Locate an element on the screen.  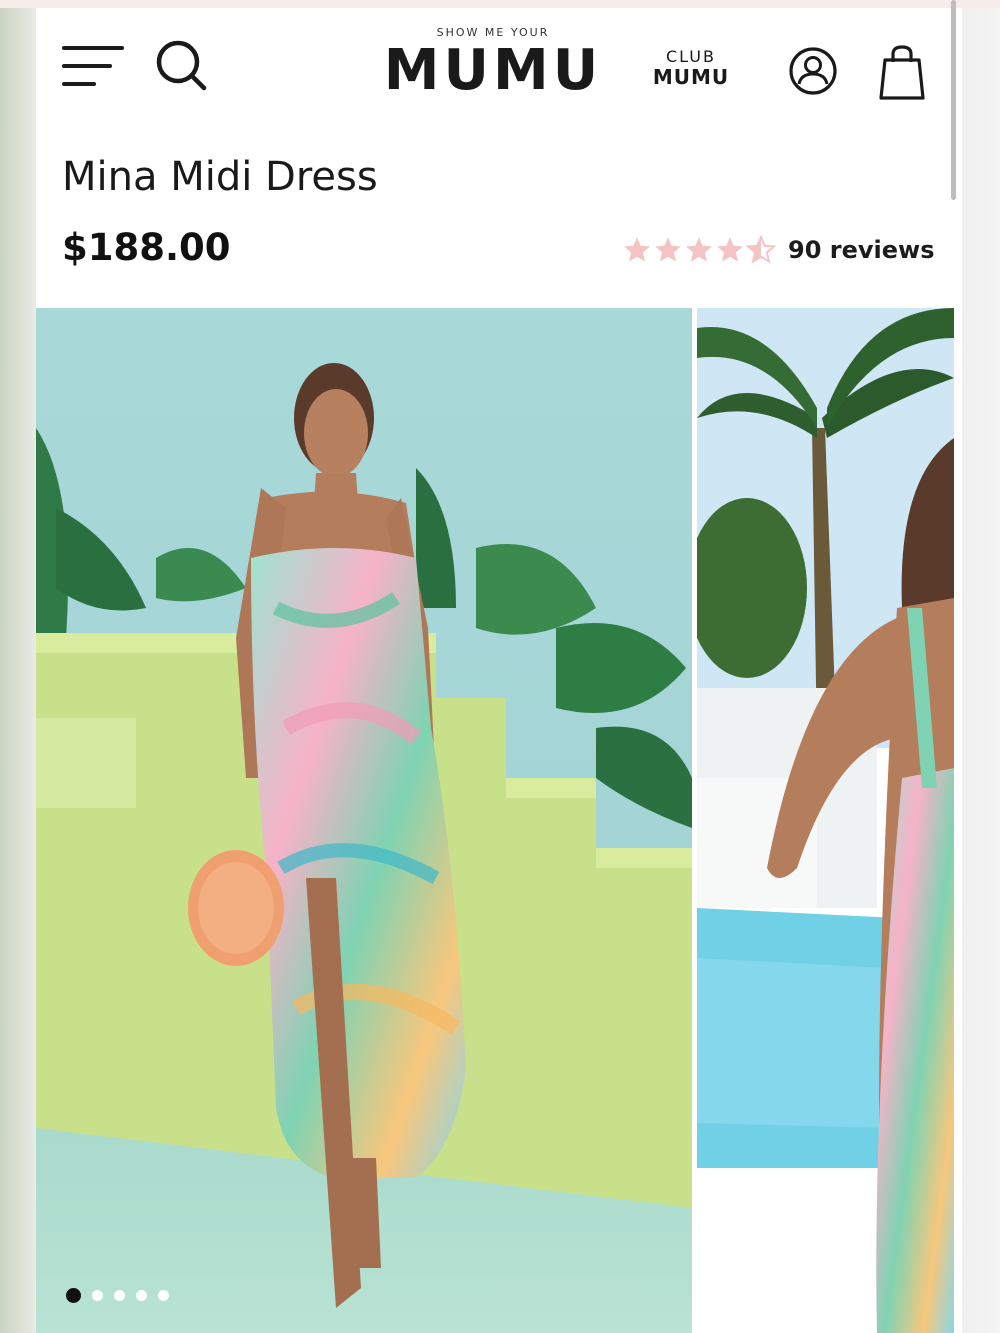
user-account-icon is located at coordinates (813, 71).